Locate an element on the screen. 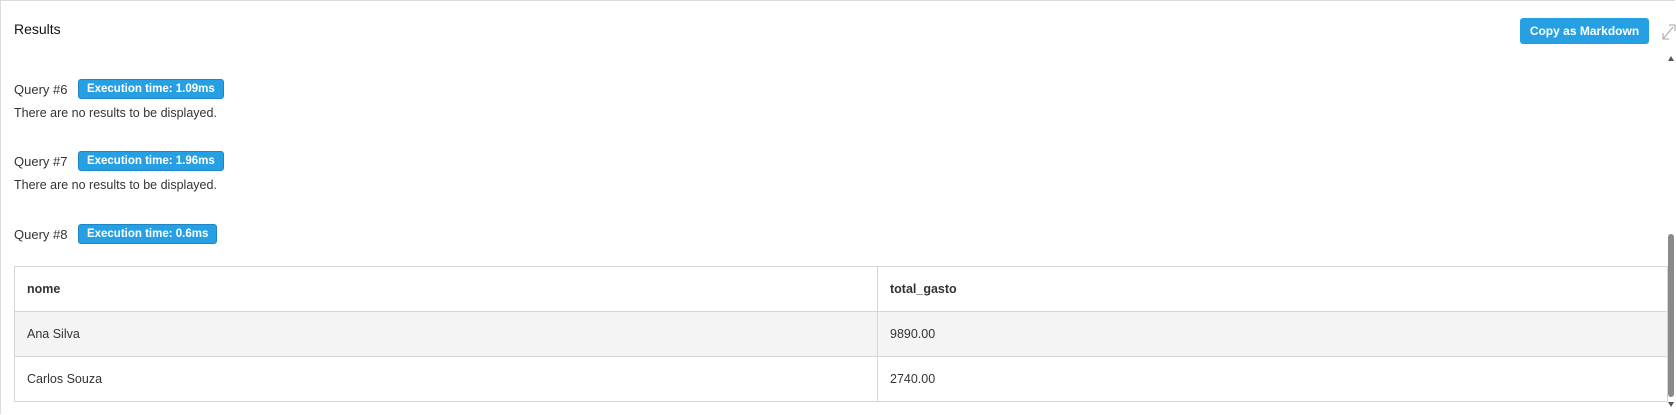  panel-title: Results is located at coordinates (37, 29).